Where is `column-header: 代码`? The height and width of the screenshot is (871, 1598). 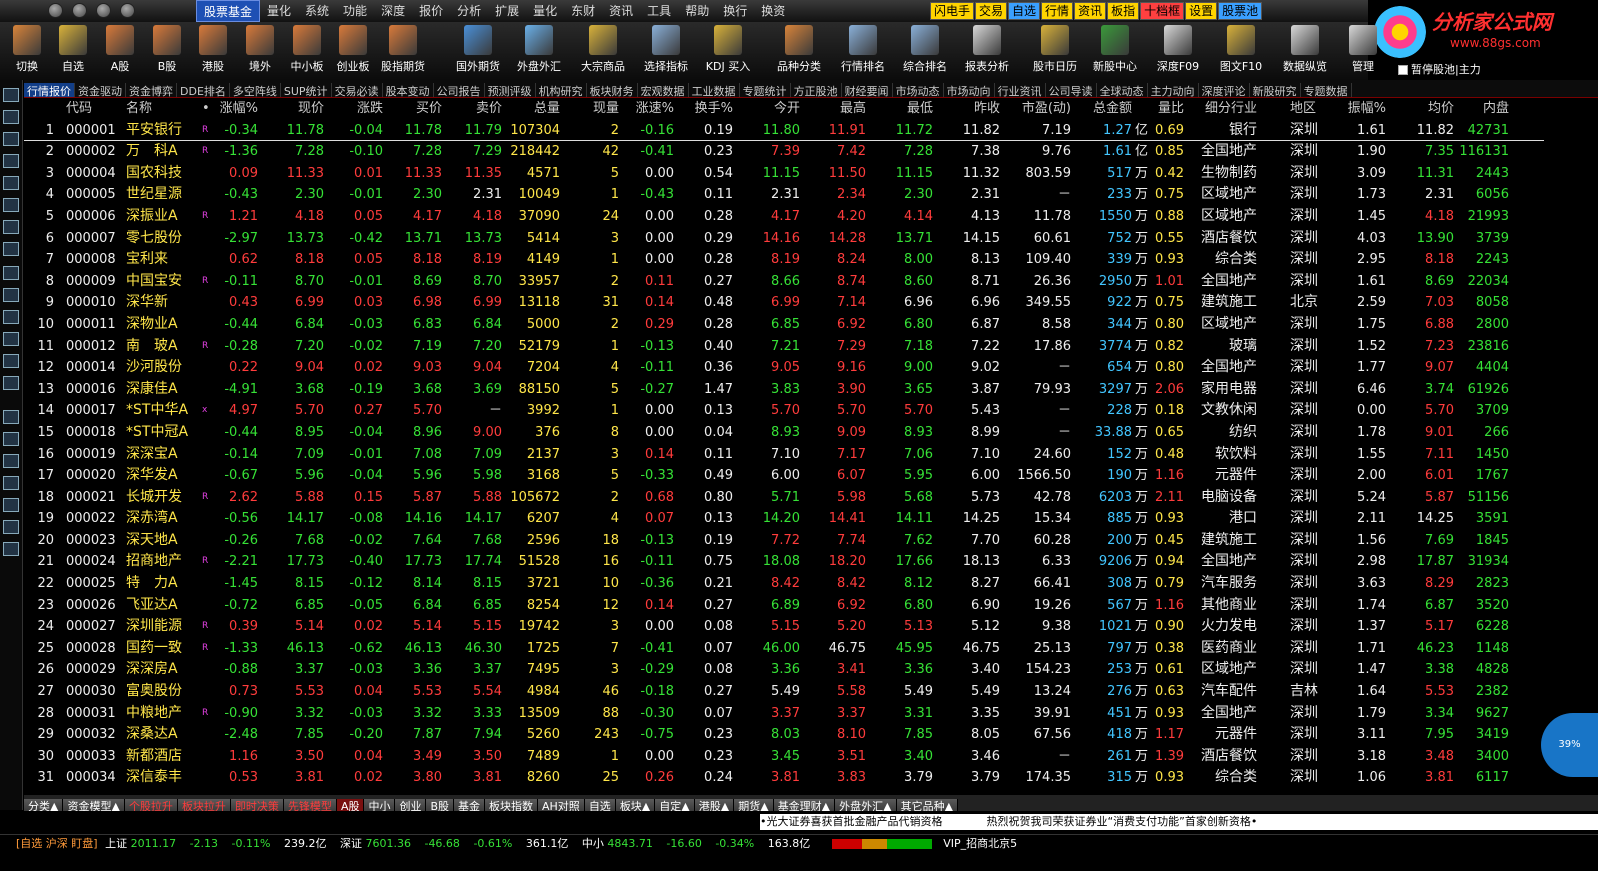 column-header: 代码 is located at coordinates (79, 109).